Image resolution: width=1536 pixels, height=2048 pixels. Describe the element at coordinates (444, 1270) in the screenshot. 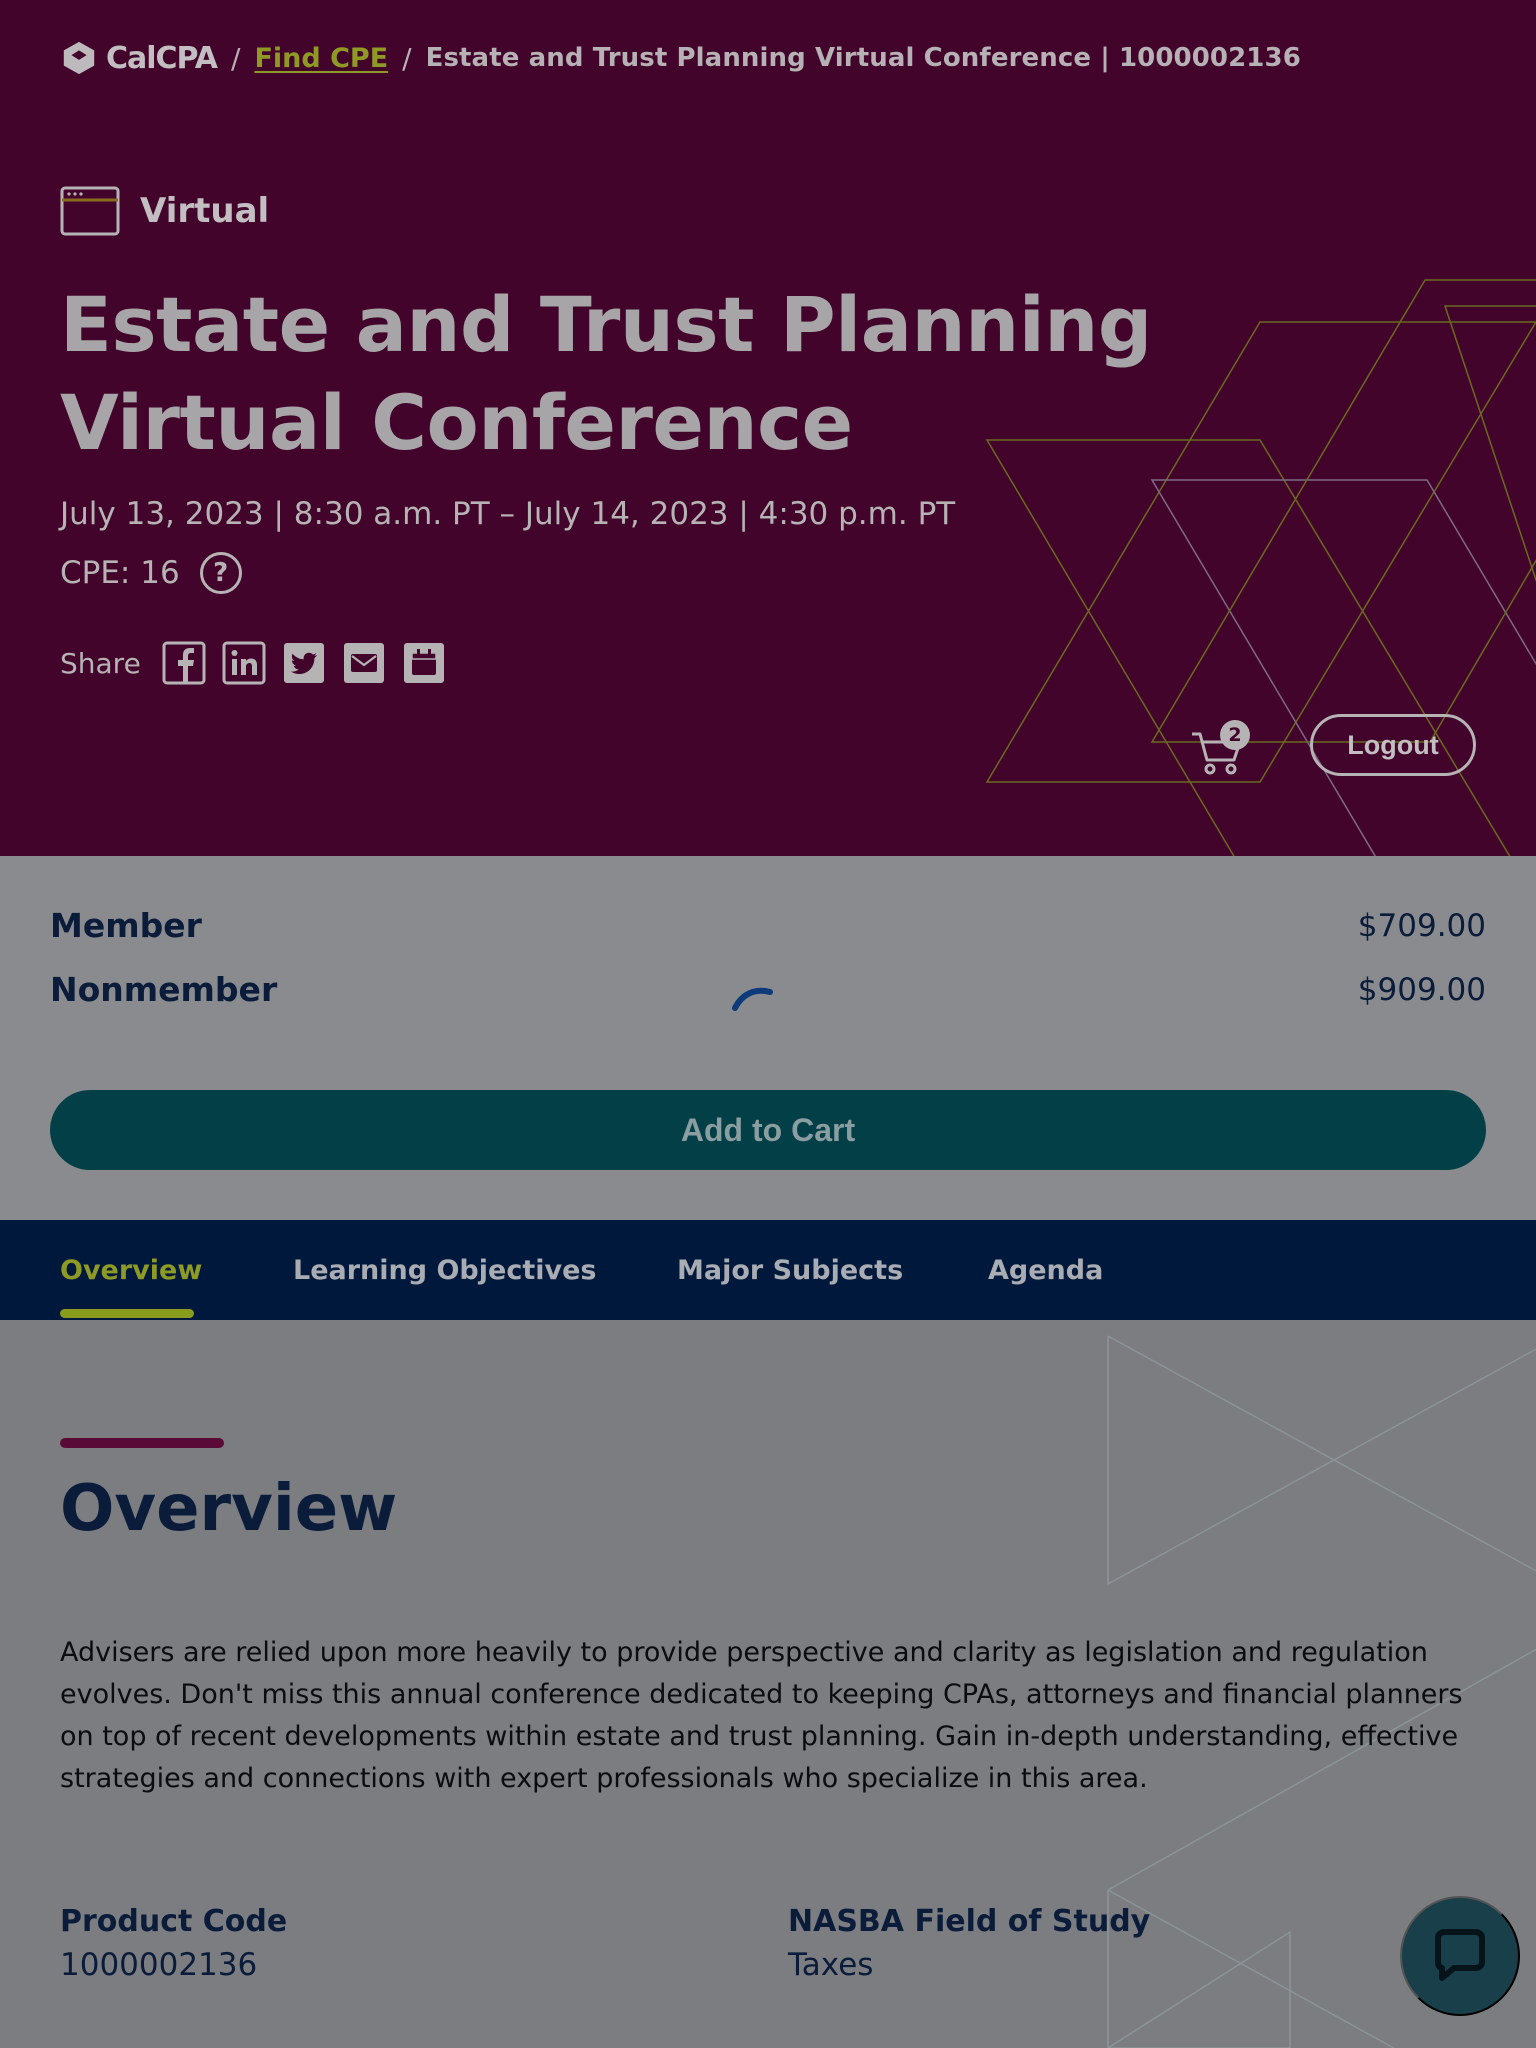

I see `tab-learning-objectives: Learning Objectives` at that location.